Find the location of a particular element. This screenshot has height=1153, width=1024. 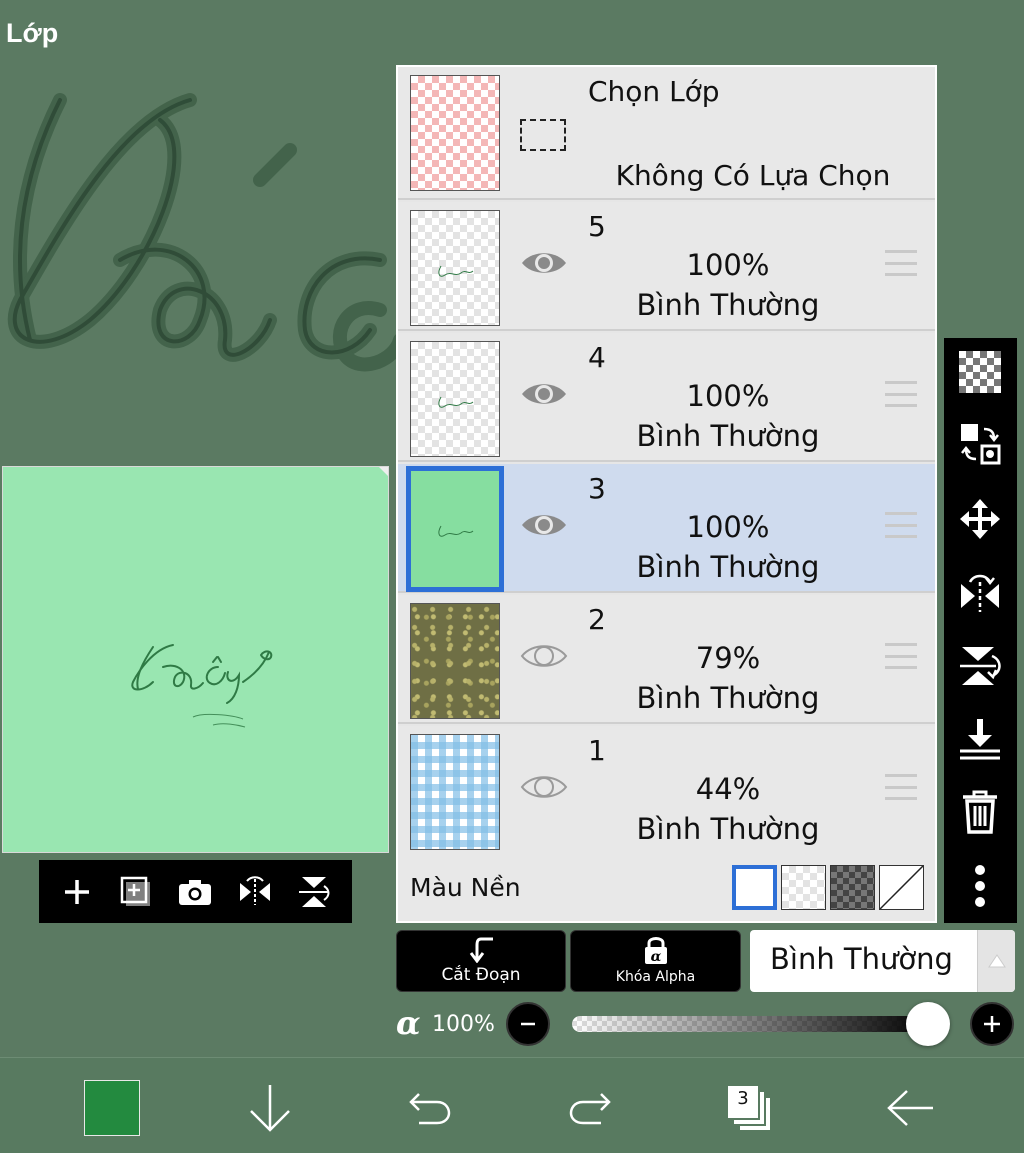

undo-icon is located at coordinates (430, 1108).